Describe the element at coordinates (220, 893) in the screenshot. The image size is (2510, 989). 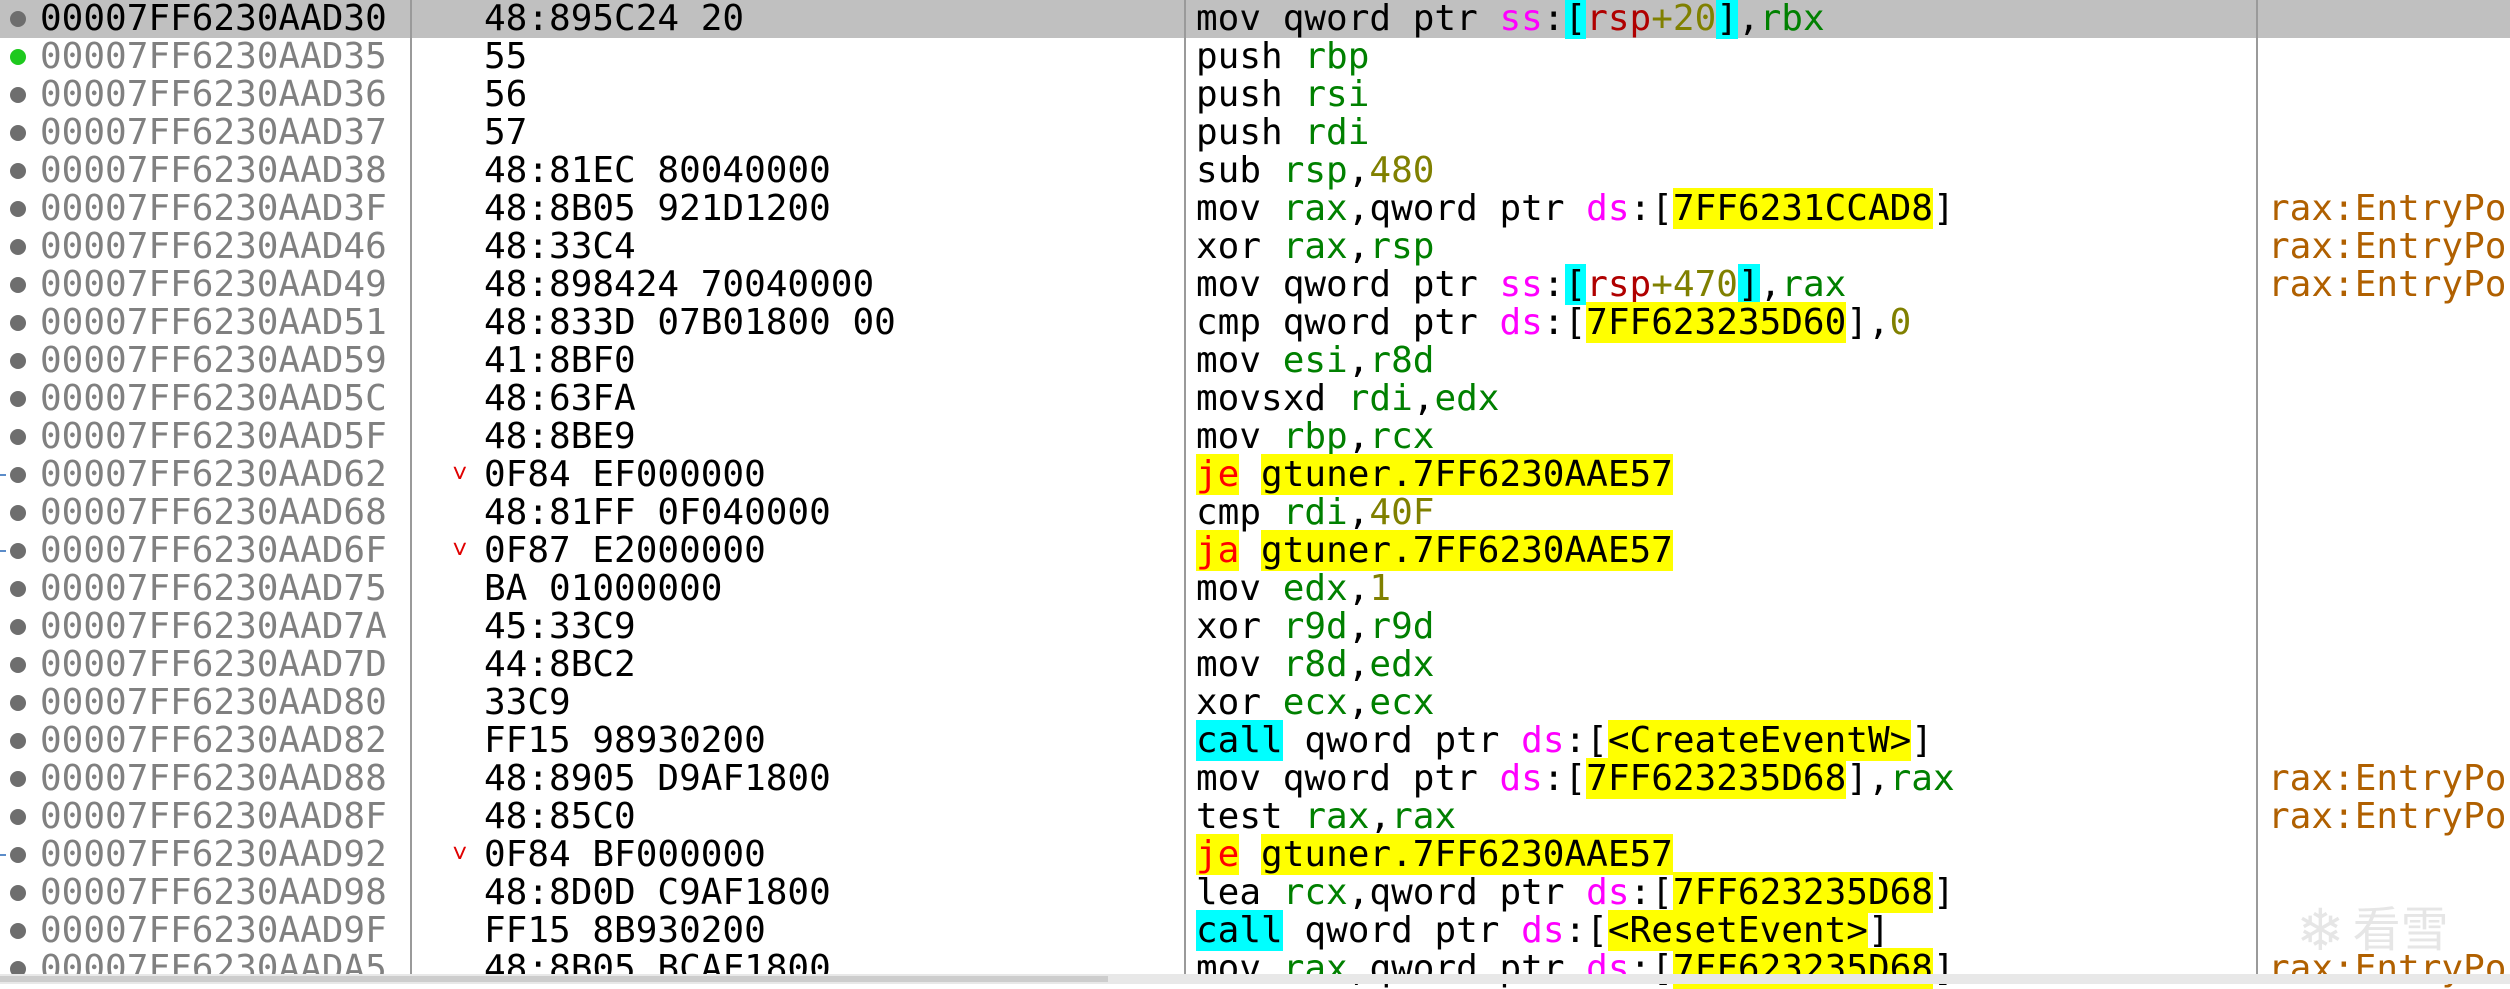
I see `address-cell: 00007FF6230AAD98` at that location.